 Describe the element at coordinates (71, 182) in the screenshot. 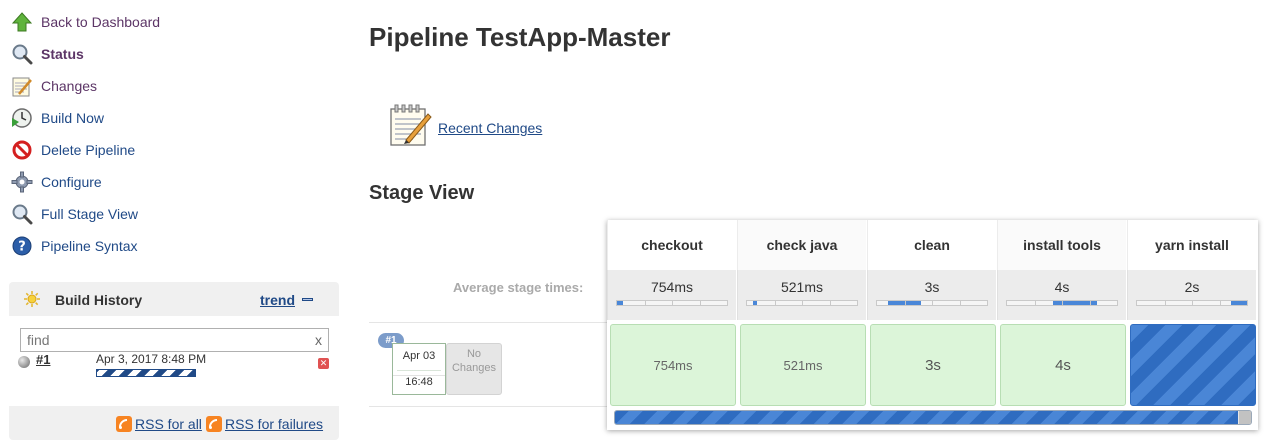

I see `configure-label: Configure` at that location.